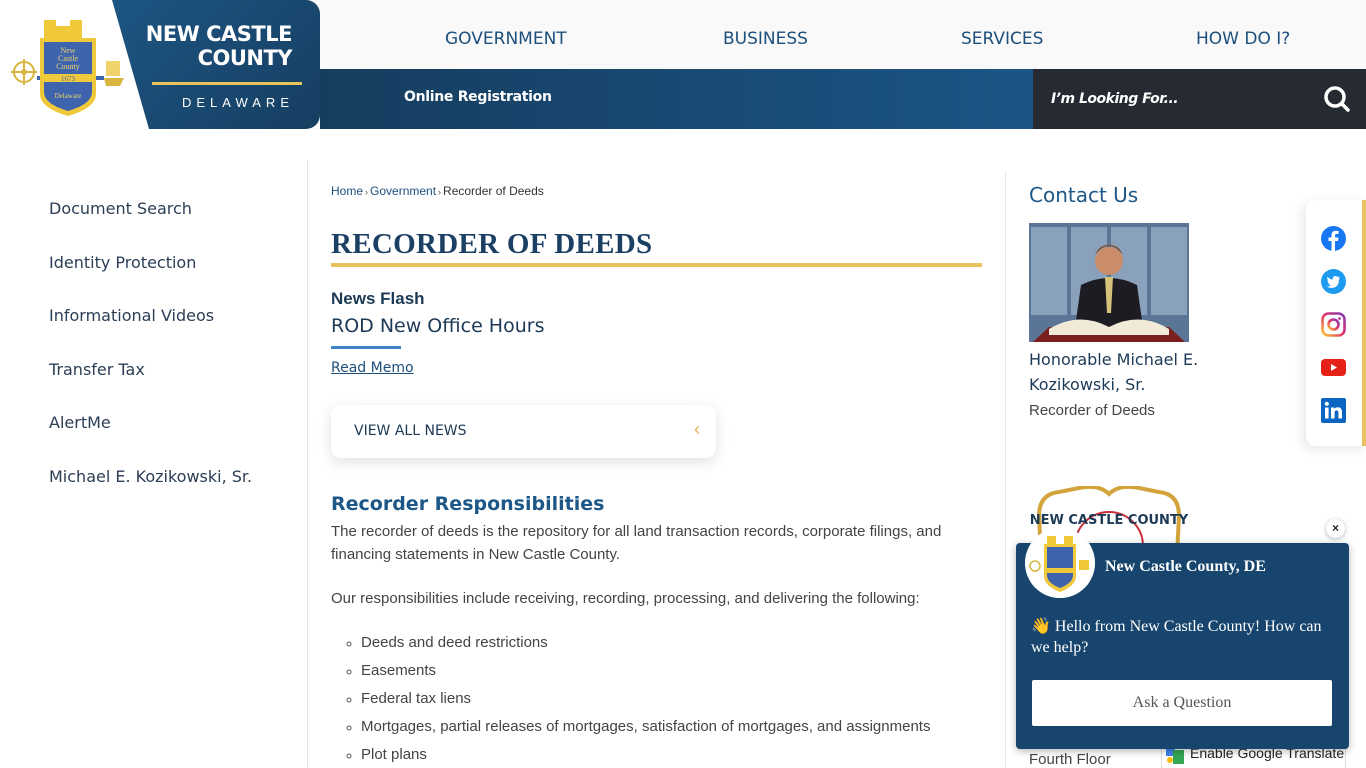 The image size is (1366, 768). I want to click on linkedin-icon, so click(1333, 410).